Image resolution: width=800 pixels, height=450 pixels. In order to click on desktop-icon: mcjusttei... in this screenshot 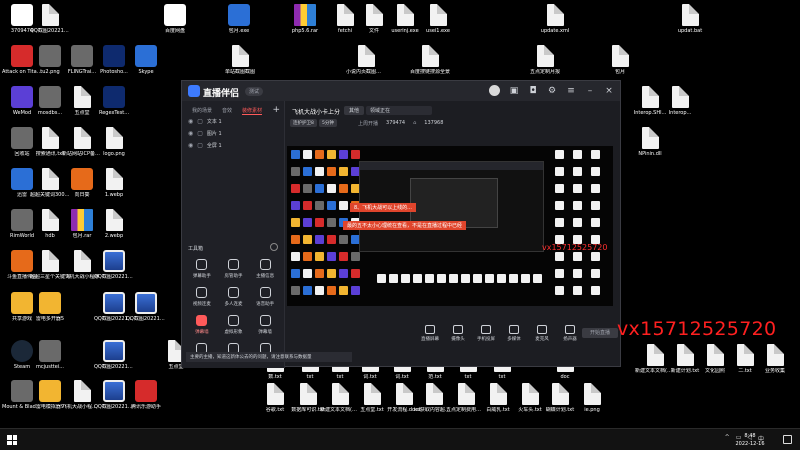, I will do `click(50, 355)`.